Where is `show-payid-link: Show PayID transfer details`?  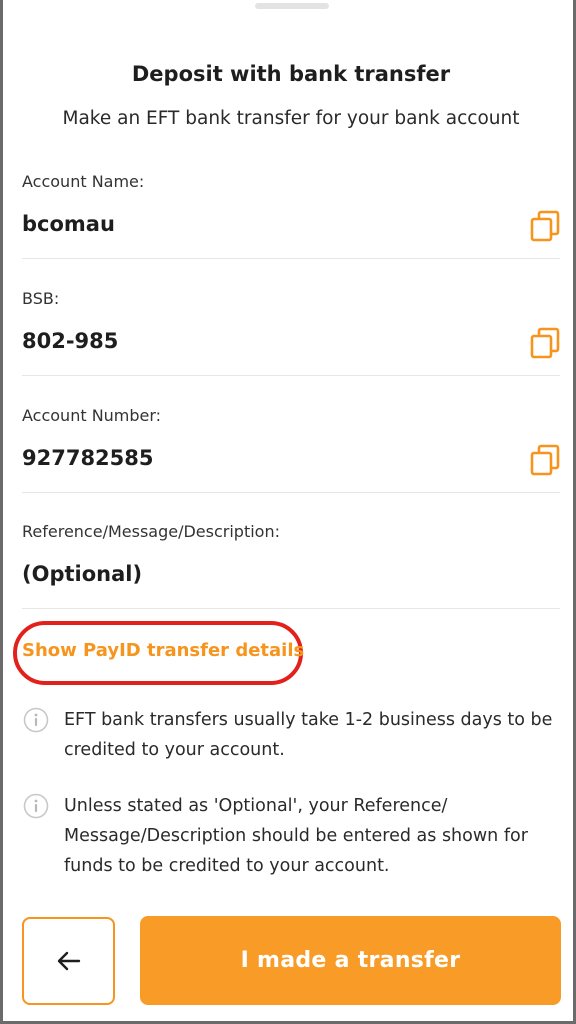 show-payid-link: Show PayID transfer details is located at coordinates (163, 650).